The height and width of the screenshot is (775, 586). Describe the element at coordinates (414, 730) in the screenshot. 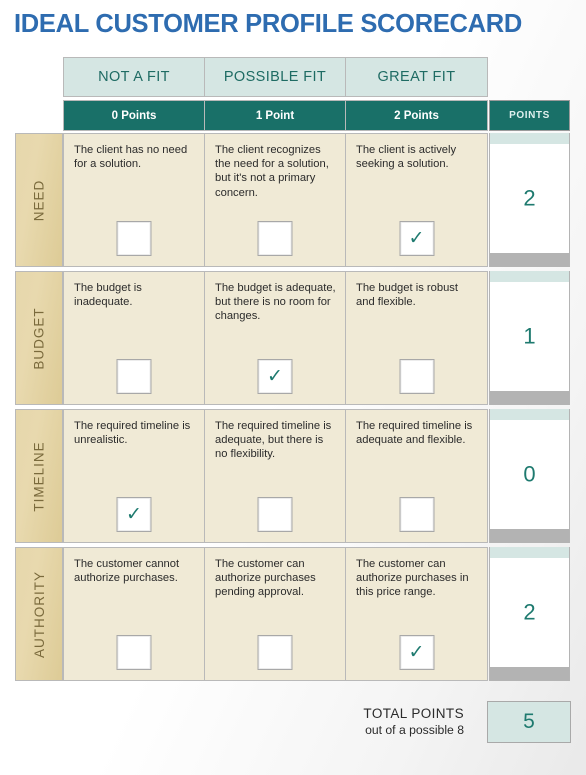

I see `total-points-subtitle: out of a possible 8` at that location.